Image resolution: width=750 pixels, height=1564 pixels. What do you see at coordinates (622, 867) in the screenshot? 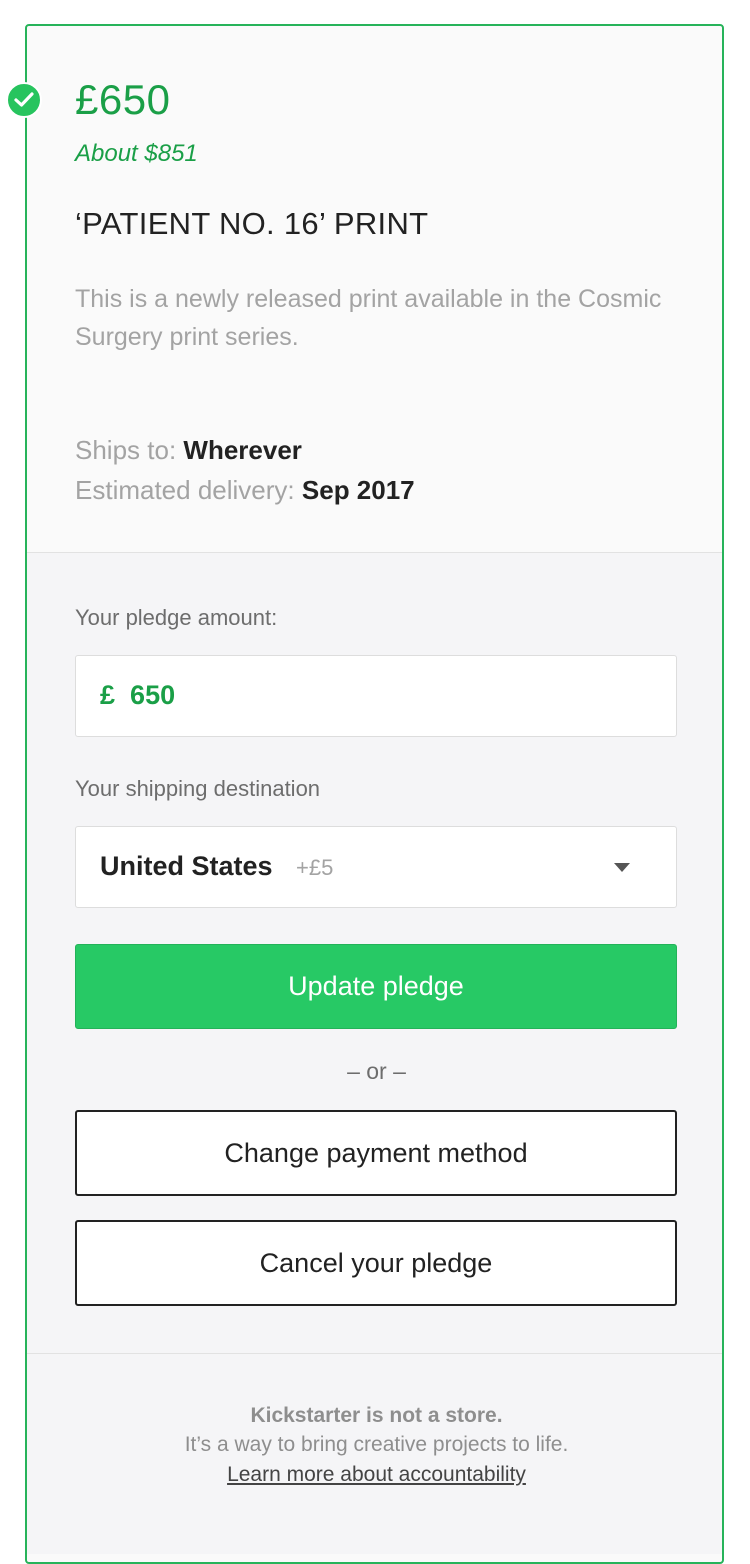
I see `caret-down-icon` at bounding box center [622, 867].